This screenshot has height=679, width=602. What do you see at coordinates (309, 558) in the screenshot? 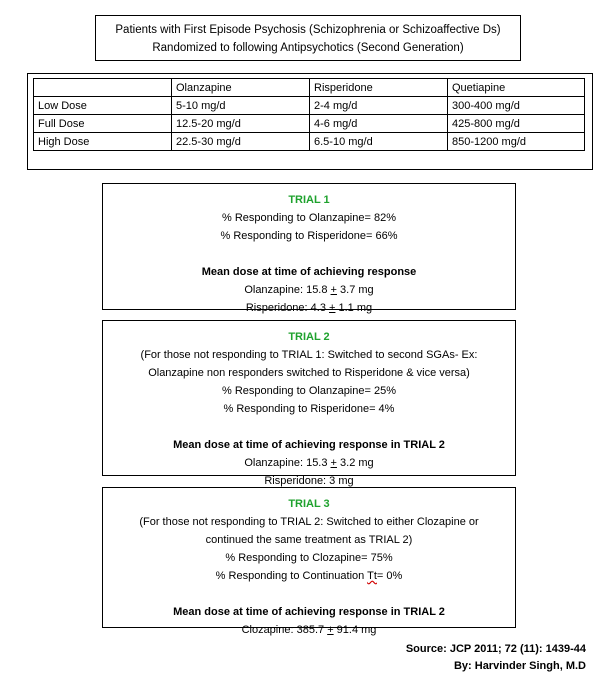
I see `response-rate: % Responding to Clozapine= 75%` at bounding box center [309, 558].